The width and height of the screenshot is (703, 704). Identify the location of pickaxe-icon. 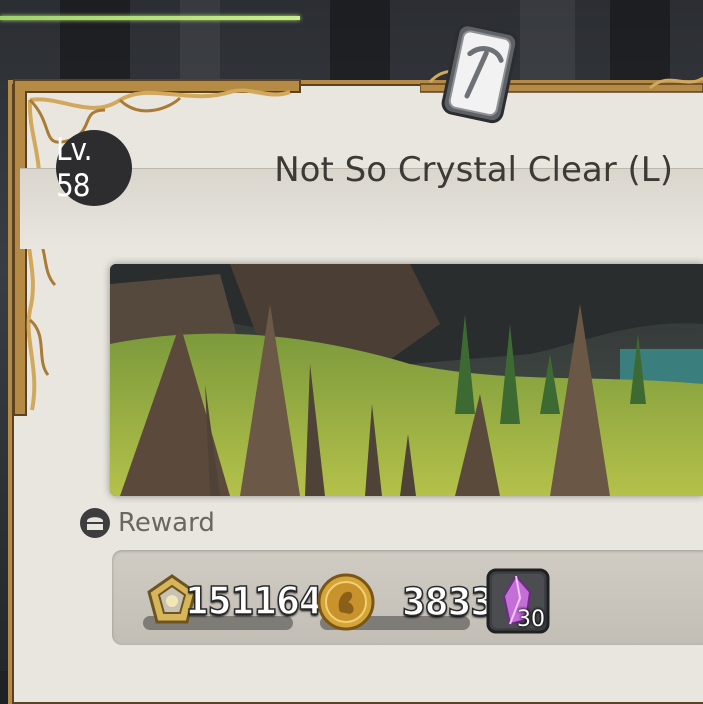
(480, 73).